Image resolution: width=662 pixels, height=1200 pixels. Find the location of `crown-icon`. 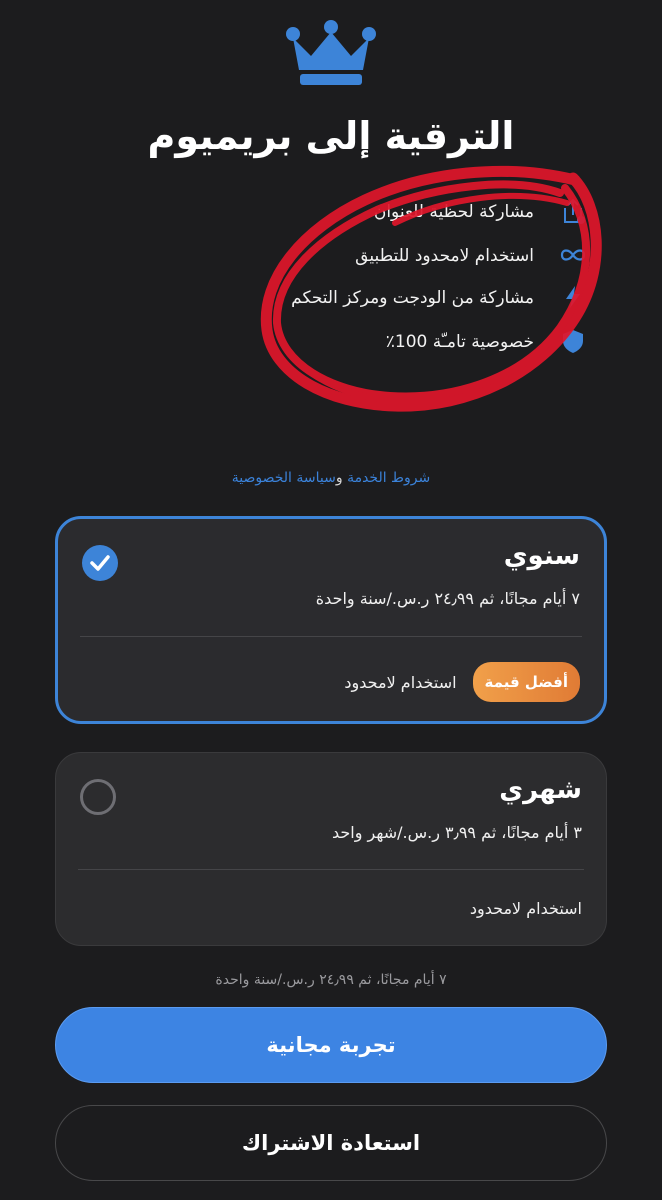

crown-icon is located at coordinates (331, 52).